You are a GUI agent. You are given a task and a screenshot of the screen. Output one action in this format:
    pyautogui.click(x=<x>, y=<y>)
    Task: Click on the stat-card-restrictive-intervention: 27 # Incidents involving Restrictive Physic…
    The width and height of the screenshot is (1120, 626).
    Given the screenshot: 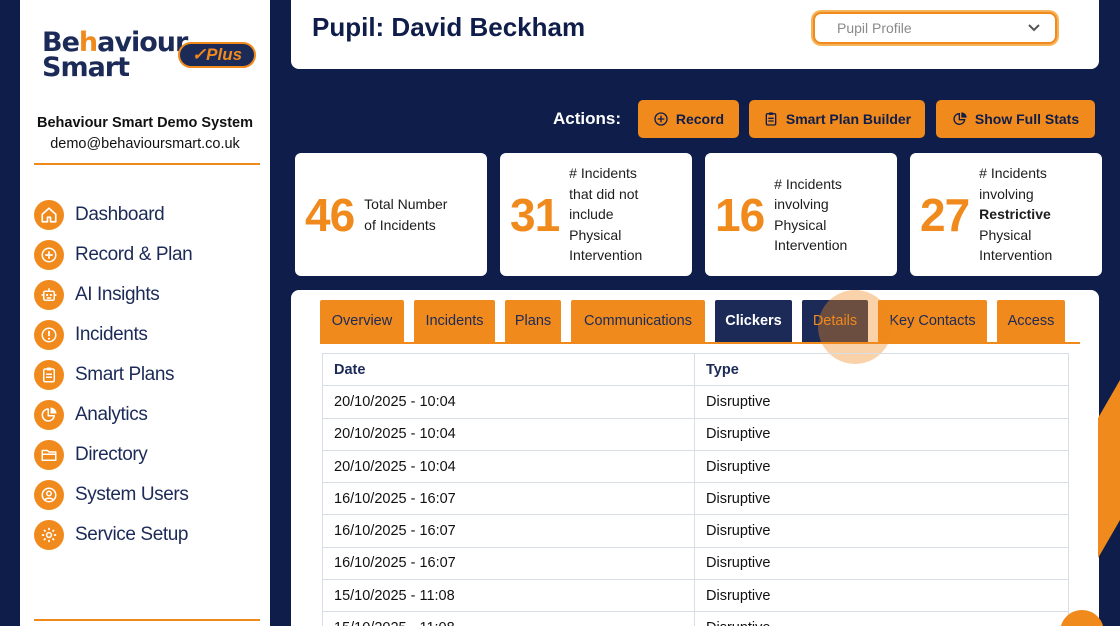 What is the action you would take?
    pyautogui.click(x=1006, y=214)
    